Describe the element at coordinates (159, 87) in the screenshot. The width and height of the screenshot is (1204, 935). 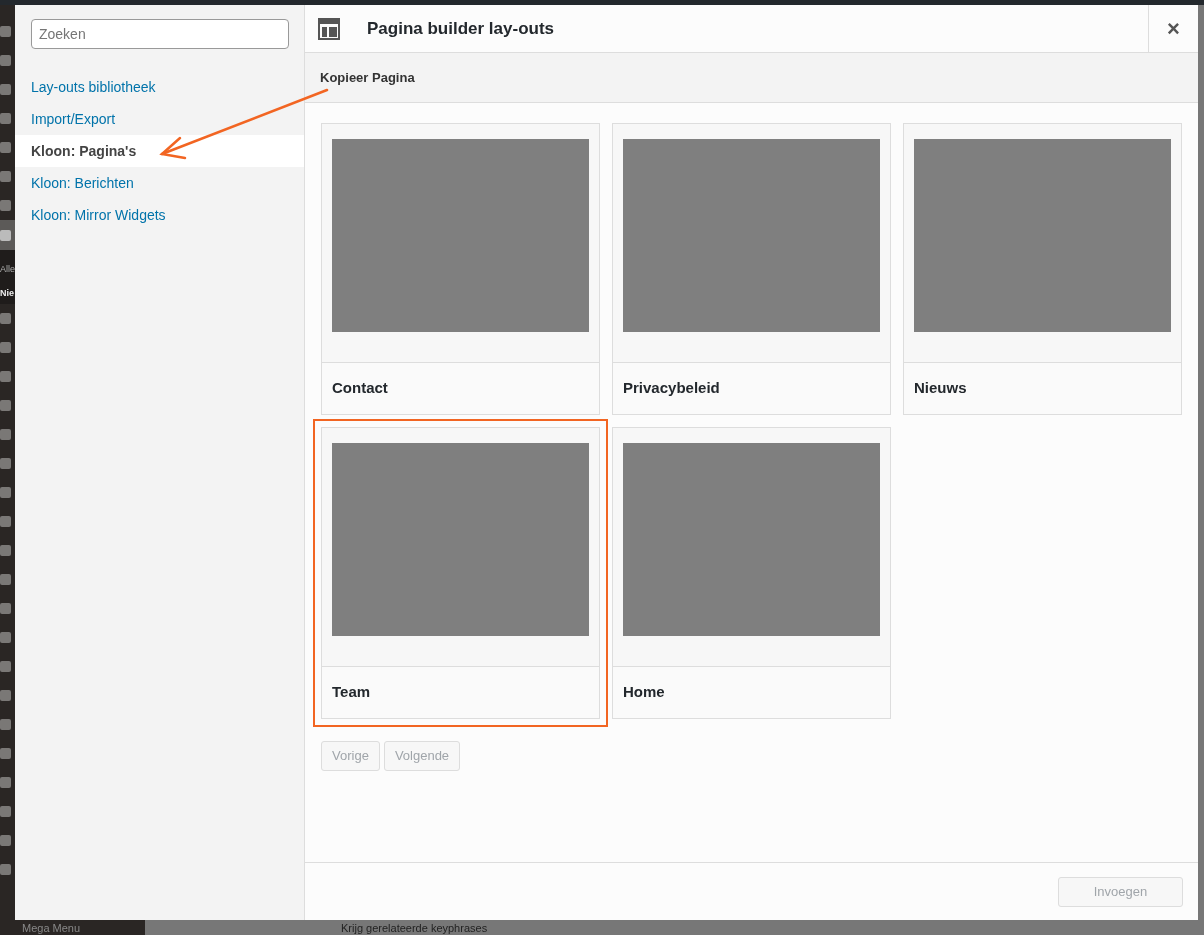
I see `sidebar-item: Lay-outs bibliotheek` at that location.